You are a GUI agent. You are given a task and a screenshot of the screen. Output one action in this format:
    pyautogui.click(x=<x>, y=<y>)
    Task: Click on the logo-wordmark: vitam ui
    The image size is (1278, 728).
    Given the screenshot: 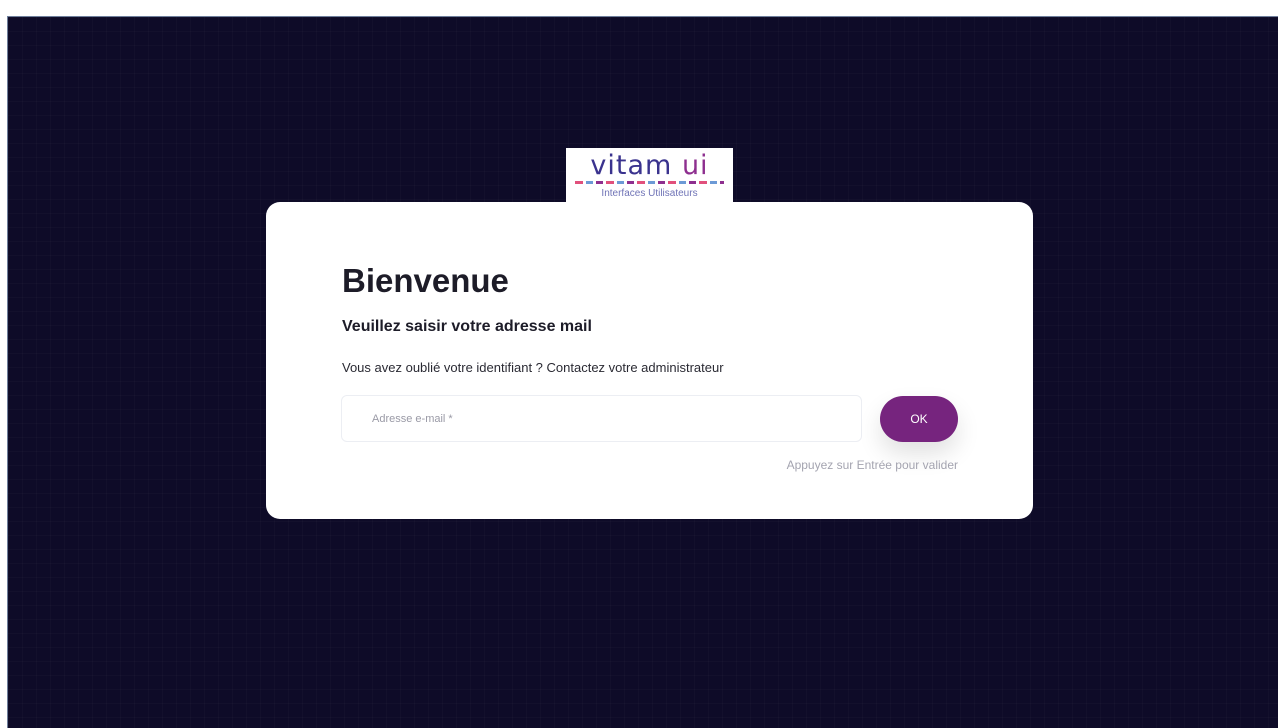 What is the action you would take?
    pyautogui.click(x=649, y=166)
    